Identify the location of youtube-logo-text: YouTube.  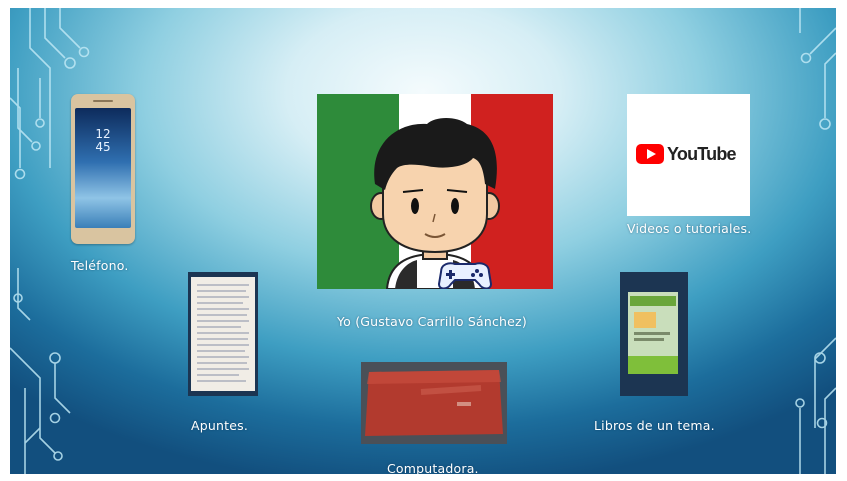
(702, 154).